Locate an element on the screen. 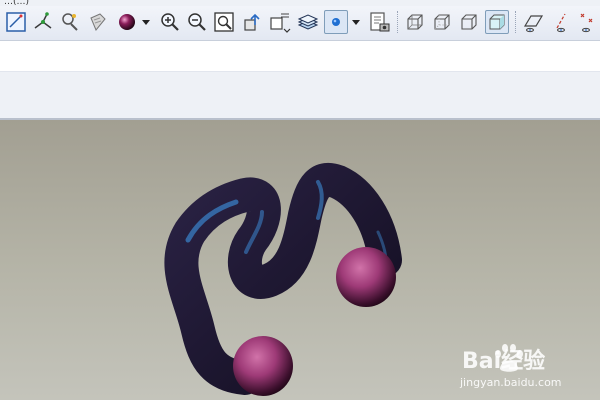 The width and height of the screenshot is (600, 400). appearance-button is located at coordinates (128, 22).